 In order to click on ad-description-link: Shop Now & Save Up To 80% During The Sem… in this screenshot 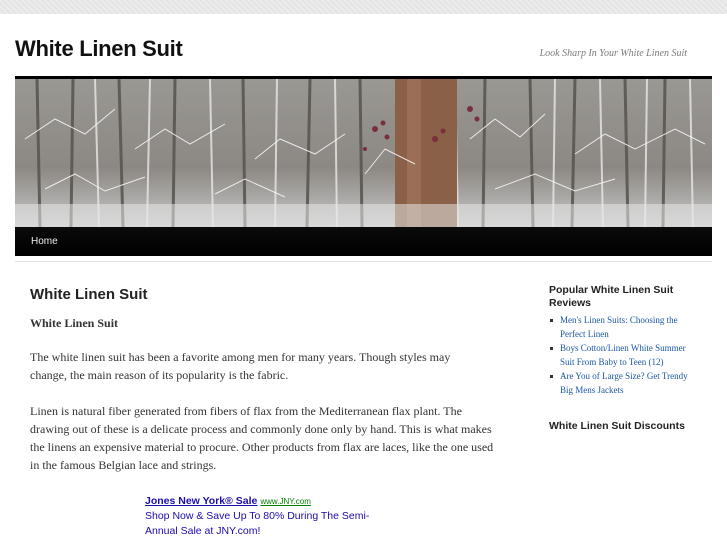, I will do `click(270, 524)`.